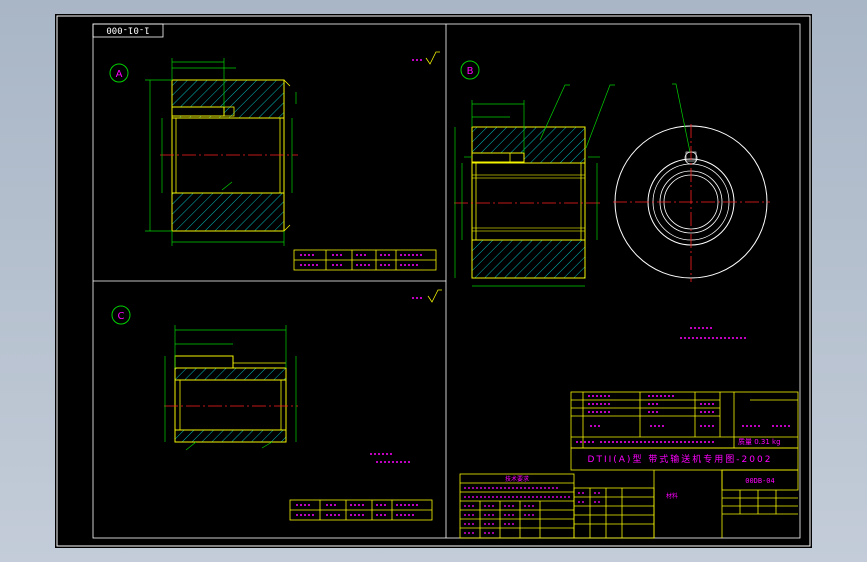  What do you see at coordinates (470, 71) in the screenshot?
I see `view-label-b: B` at bounding box center [470, 71].